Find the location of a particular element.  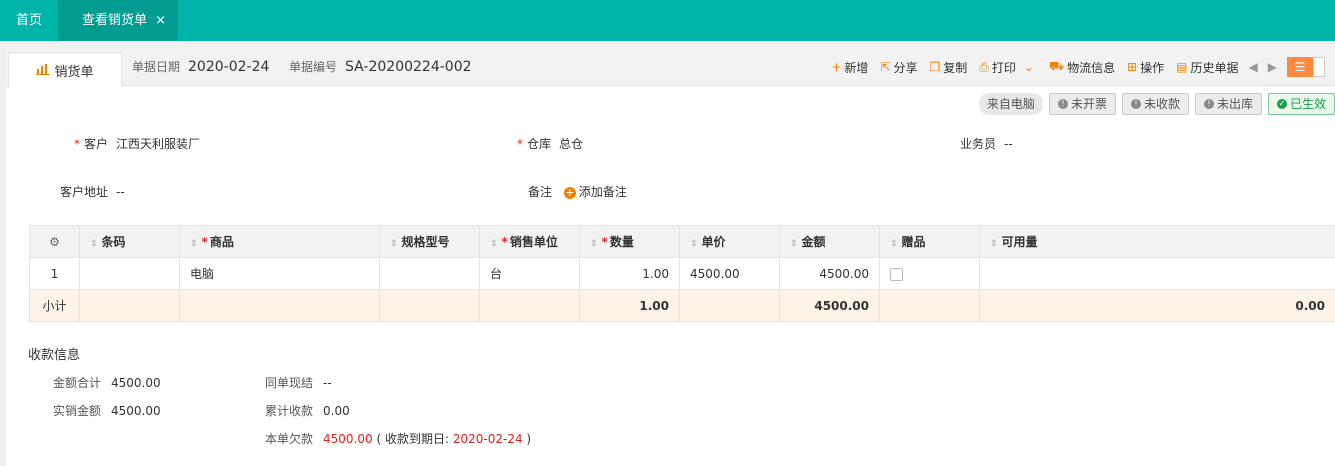

column-header: ⇕ * 数量 is located at coordinates (629, 241).